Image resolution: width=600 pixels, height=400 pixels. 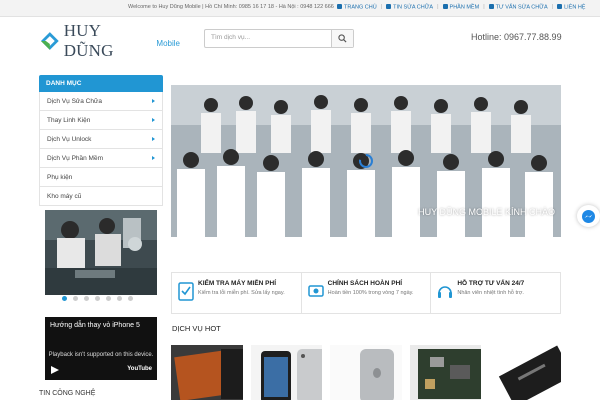 What do you see at coordinates (168, 43) in the screenshot?
I see `logo-subtitle: Mobile` at bounding box center [168, 43].